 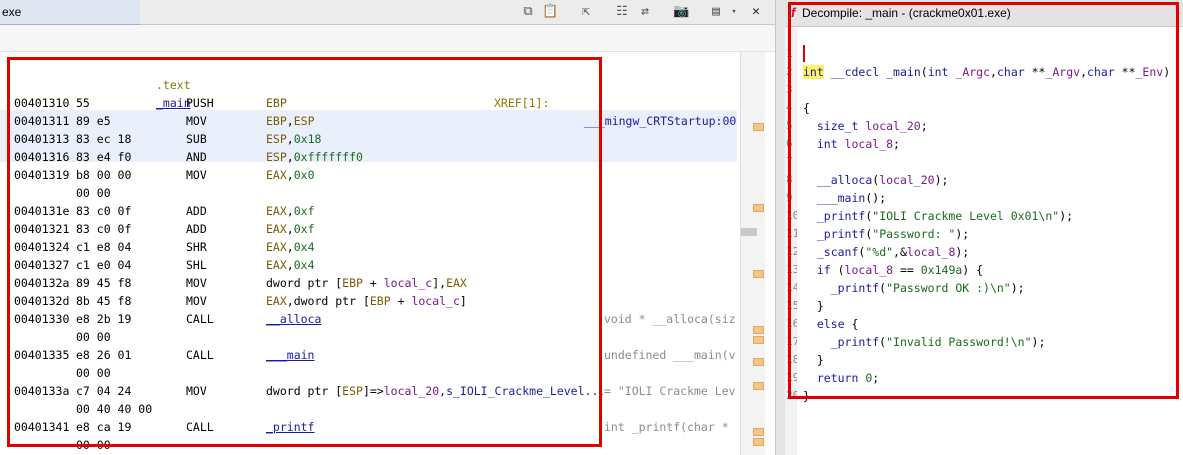 I want to click on line-number: 6, so click(x=789, y=143).